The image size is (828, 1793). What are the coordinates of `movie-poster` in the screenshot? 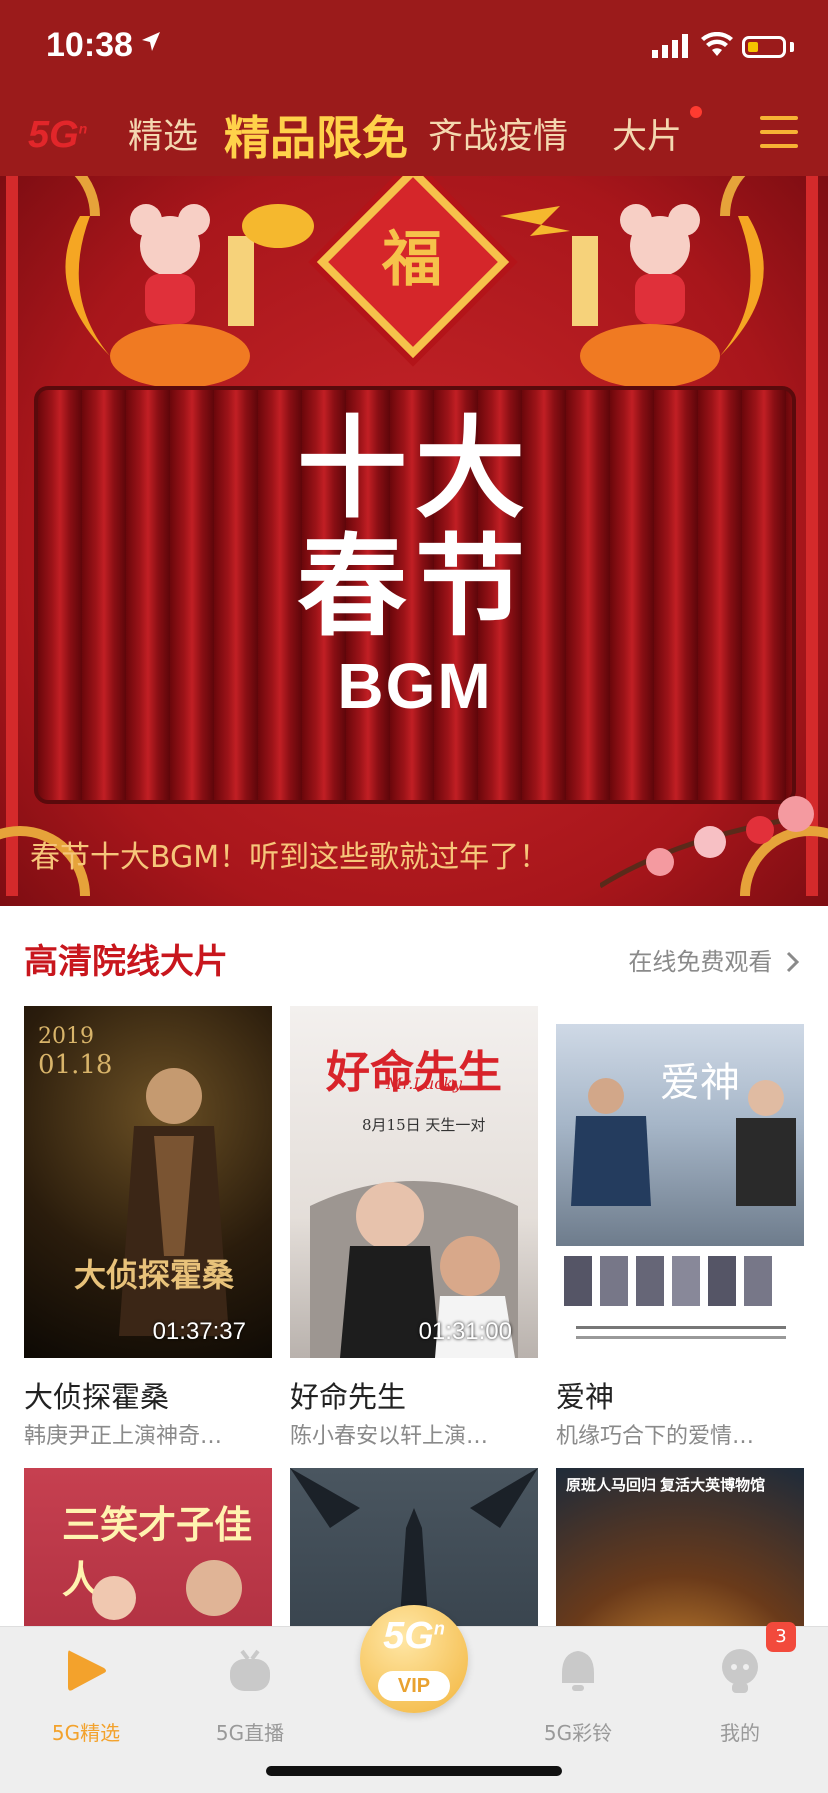 It's located at (414, 1548).